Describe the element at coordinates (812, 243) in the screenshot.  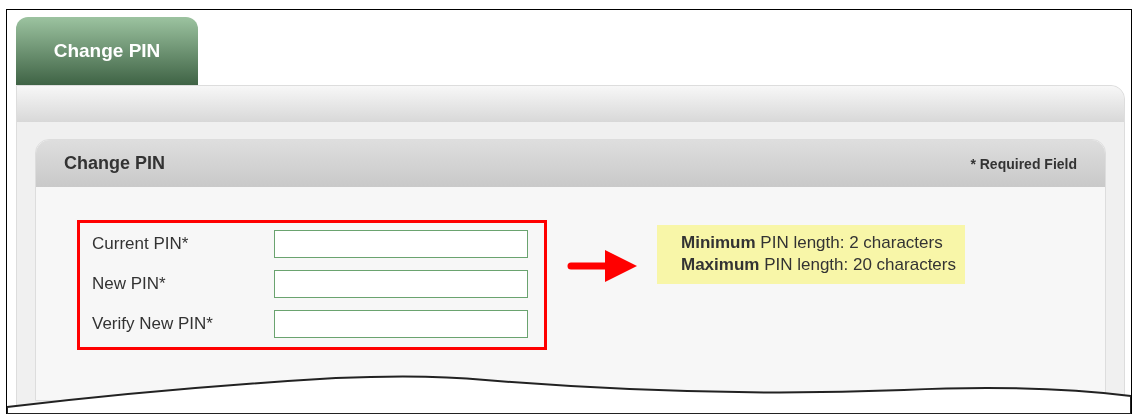
I see `hint-text: Minimum PIN length: 2 characters` at that location.